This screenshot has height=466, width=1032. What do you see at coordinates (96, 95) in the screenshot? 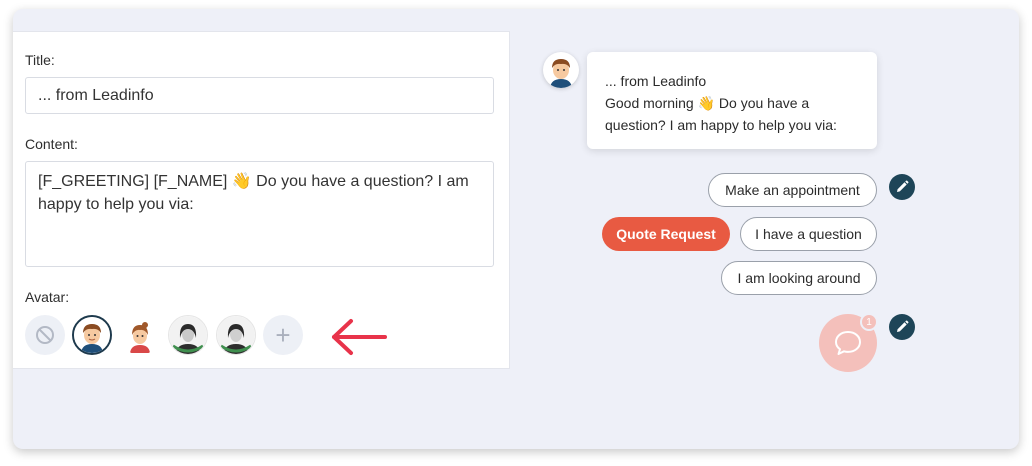
I see `title-input-value: ... from Leadinfo` at bounding box center [96, 95].